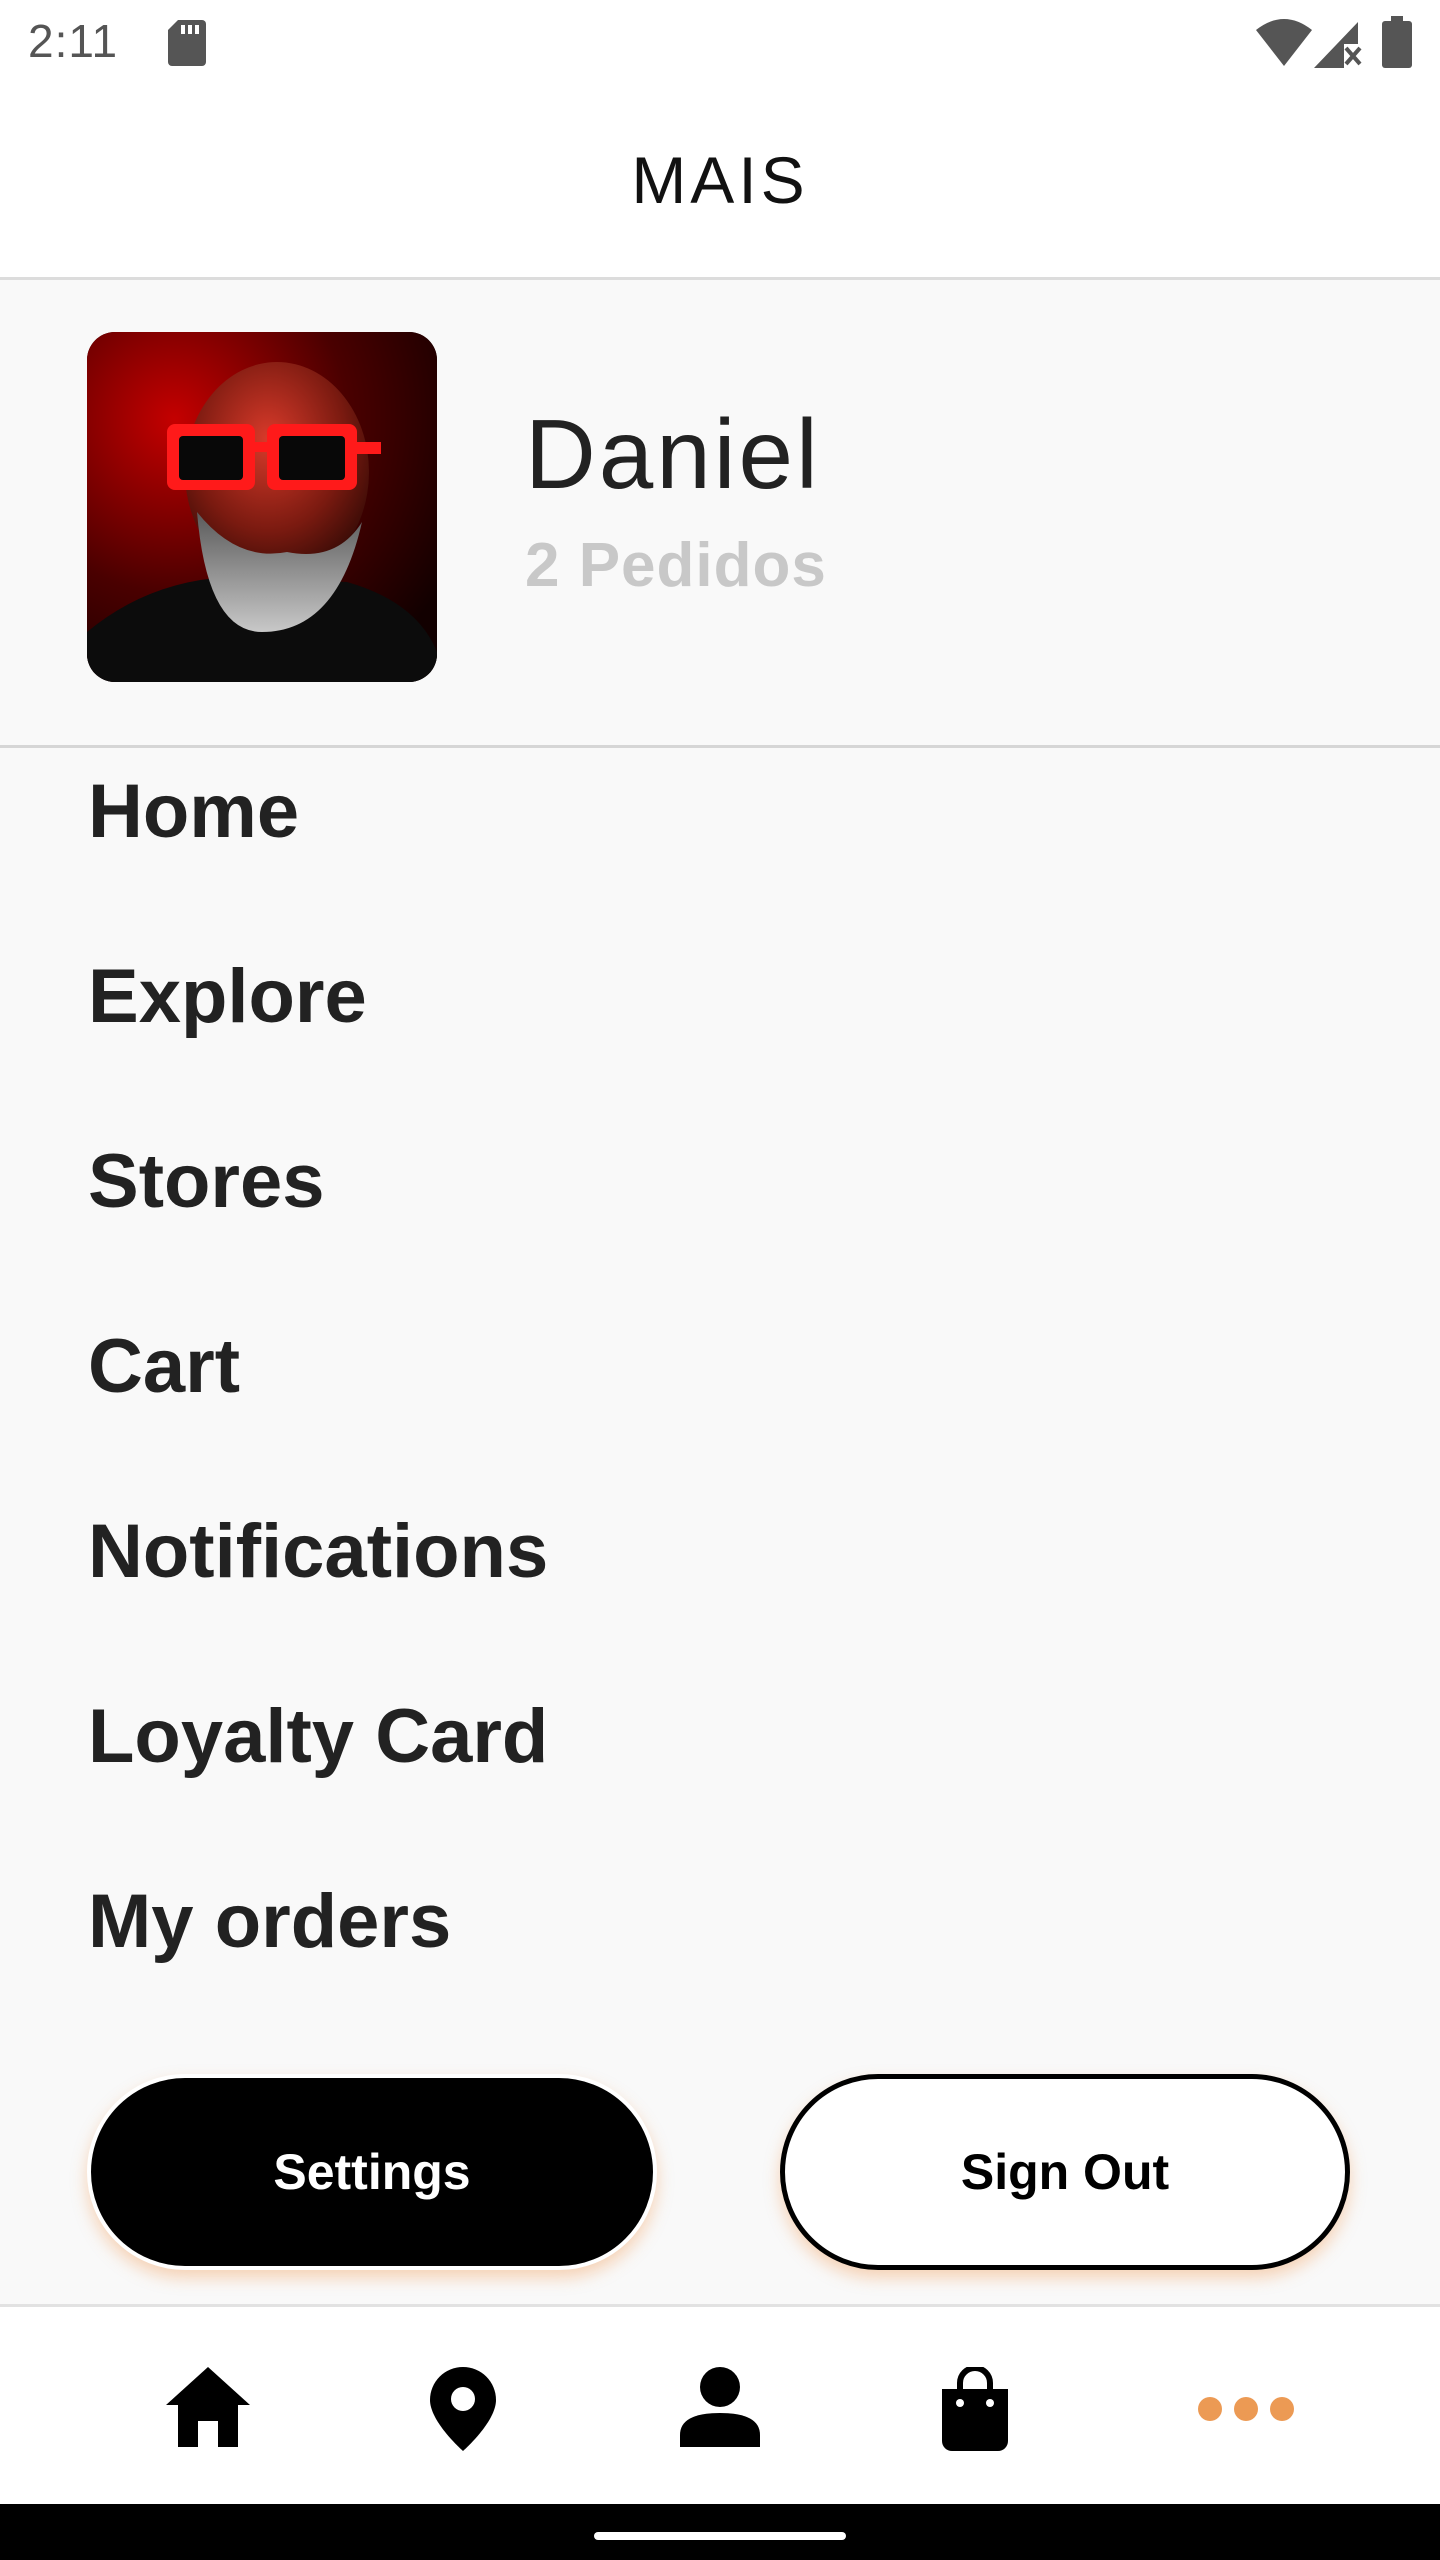  Describe the element at coordinates (1246, 2409) in the screenshot. I see `more-icon` at that location.